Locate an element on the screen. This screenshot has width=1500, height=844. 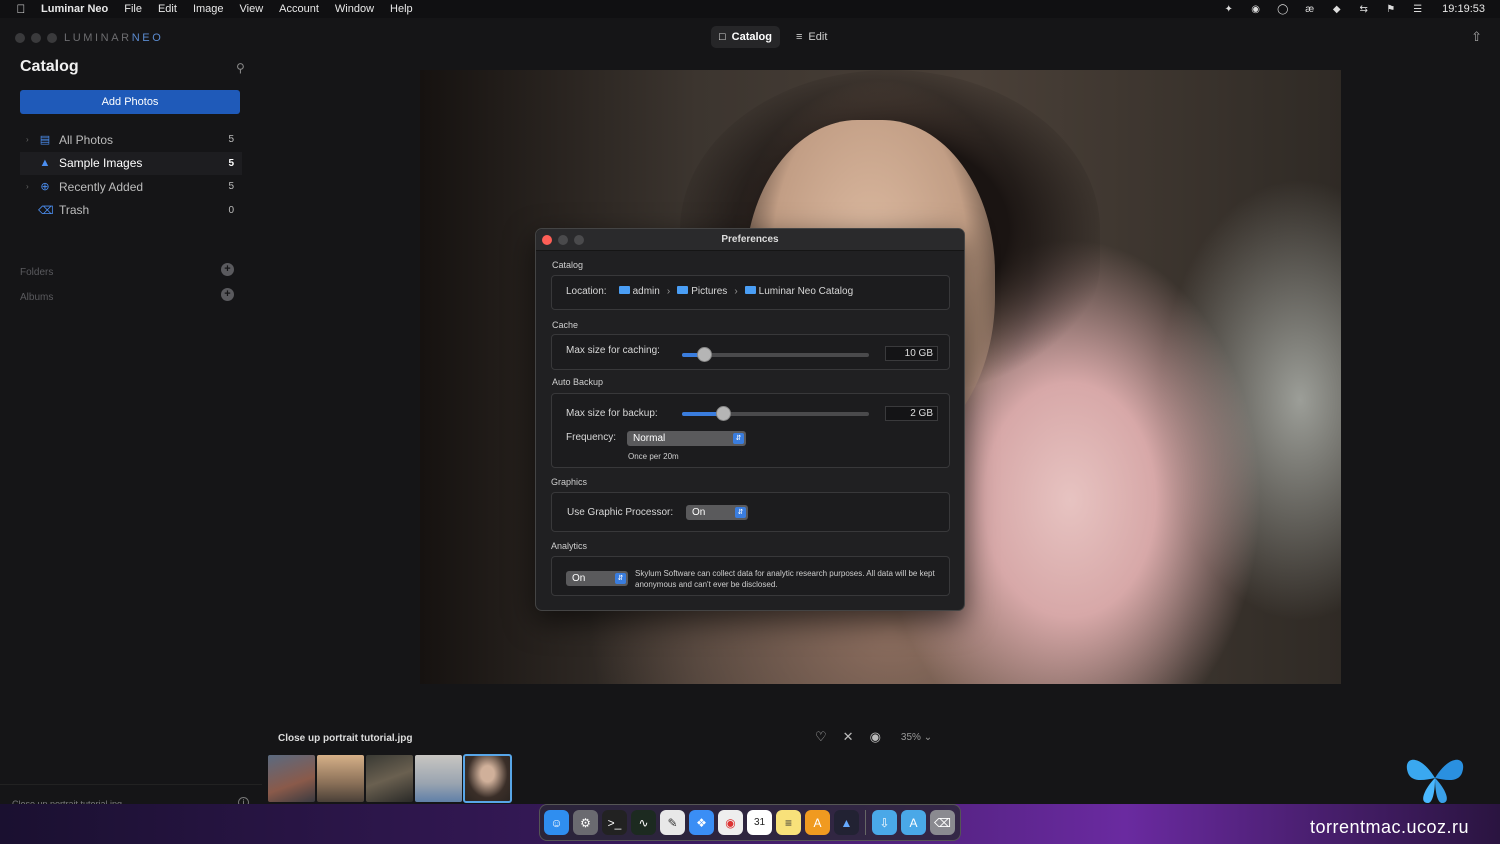
arrows-icon: ⇆ is located at coordinates (1363, 9).